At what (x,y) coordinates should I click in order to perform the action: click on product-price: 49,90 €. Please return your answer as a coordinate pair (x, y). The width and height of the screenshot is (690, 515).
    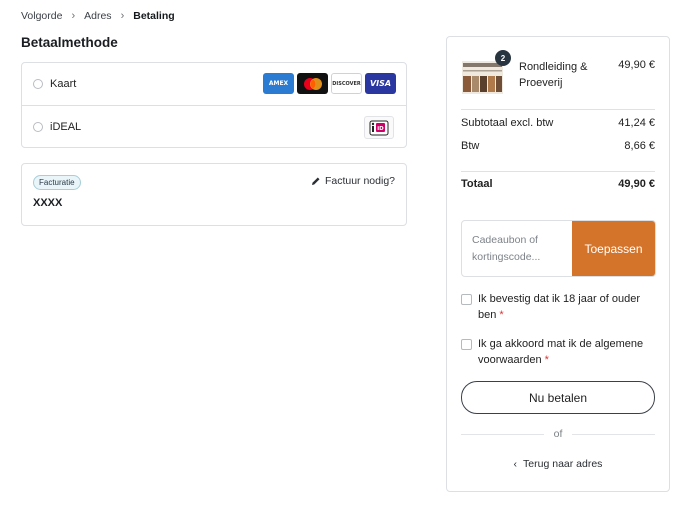
    Looking at the image, I should click on (636, 65).